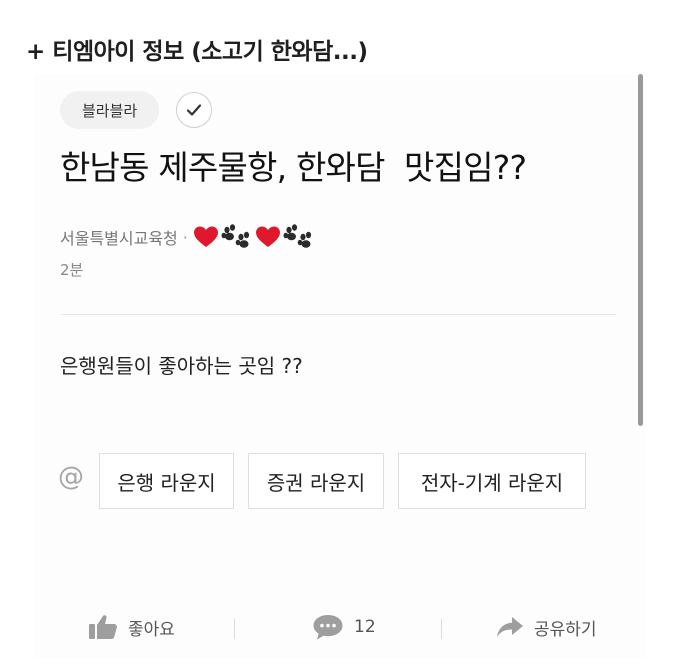 The height and width of the screenshot is (659, 676). What do you see at coordinates (365, 627) in the screenshot?
I see `comment-count: 12` at bounding box center [365, 627].